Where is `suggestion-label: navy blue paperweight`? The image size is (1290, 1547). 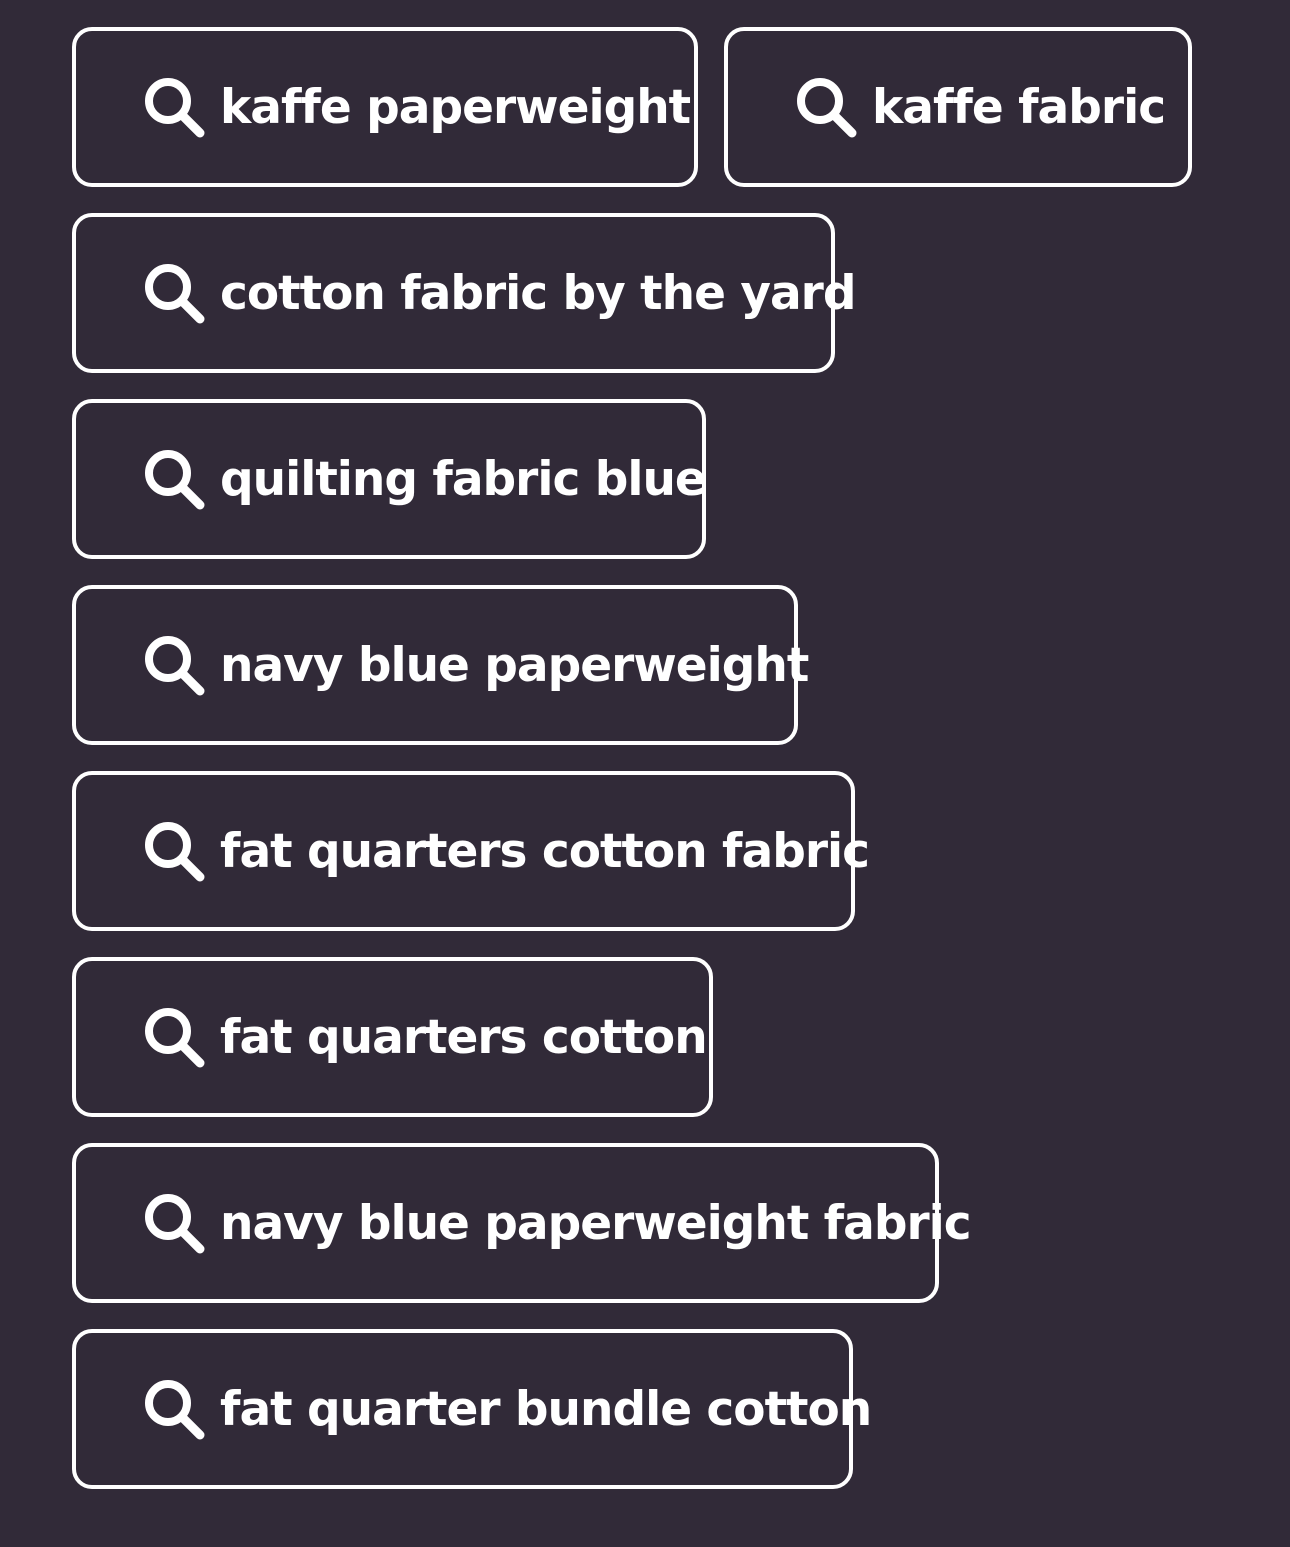 suggestion-label: navy blue paperweight is located at coordinates (514, 665).